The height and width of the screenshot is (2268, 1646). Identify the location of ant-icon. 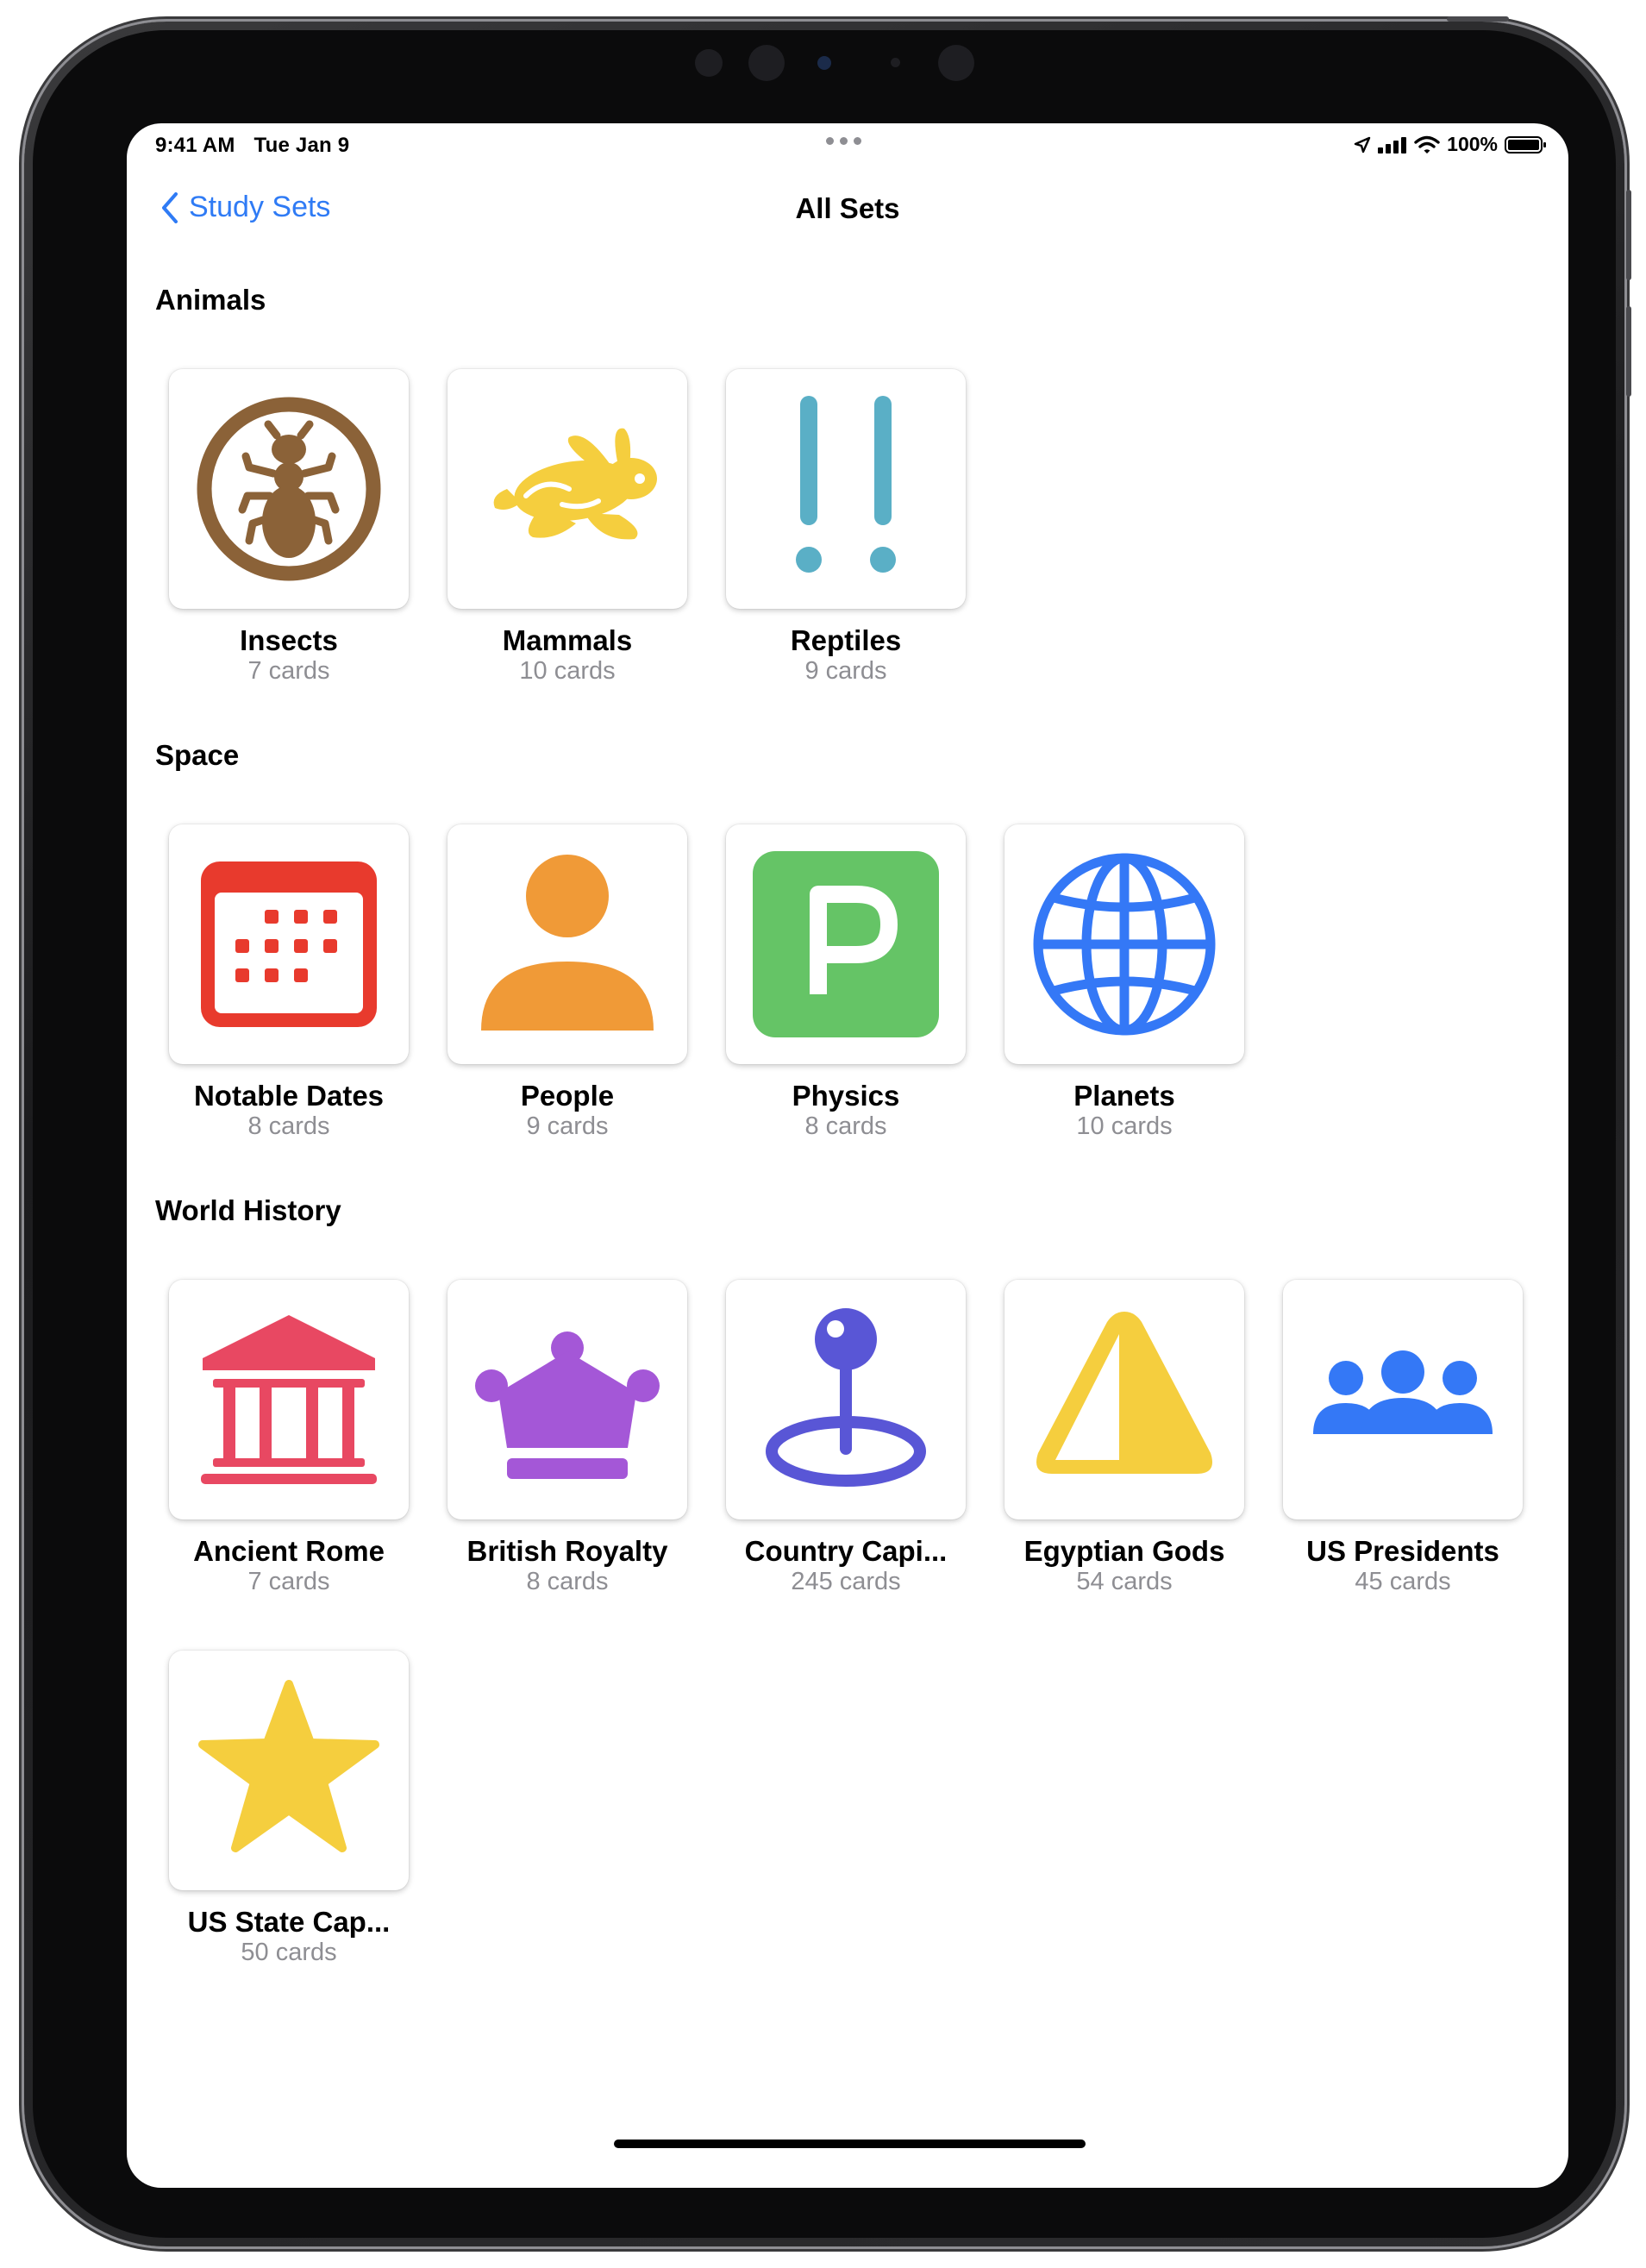
(289, 489).